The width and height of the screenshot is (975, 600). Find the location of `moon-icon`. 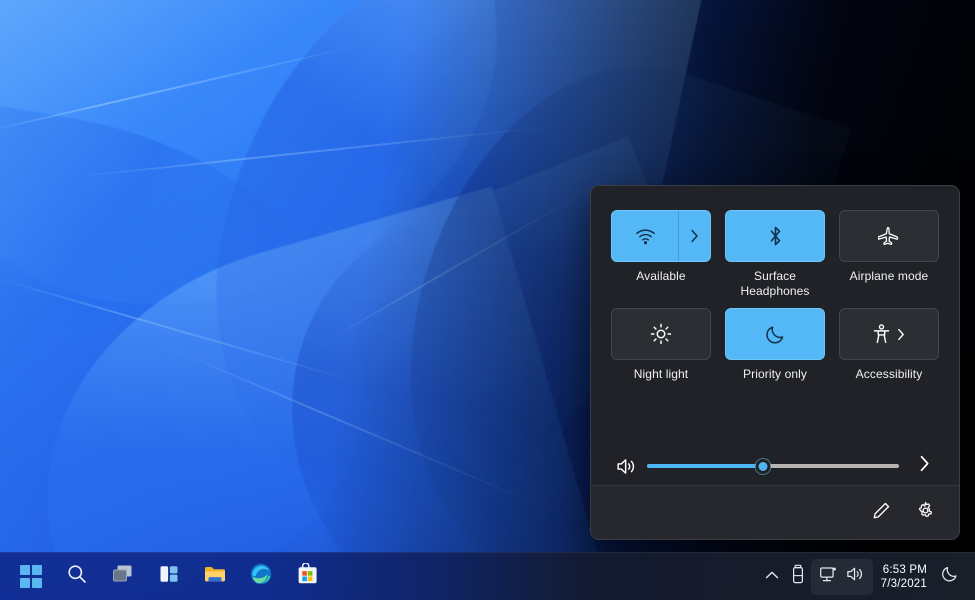

moon-icon is located at coordinates (775, 334).